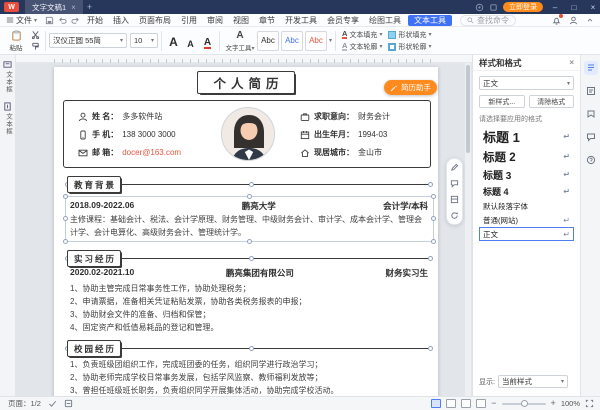 This screenshot has height=410, width=600. What do you see at coordinates (410, 87) in the screenshot?
I see `resume-assistant-button: 简历助手` at bounding box center [410, 87].